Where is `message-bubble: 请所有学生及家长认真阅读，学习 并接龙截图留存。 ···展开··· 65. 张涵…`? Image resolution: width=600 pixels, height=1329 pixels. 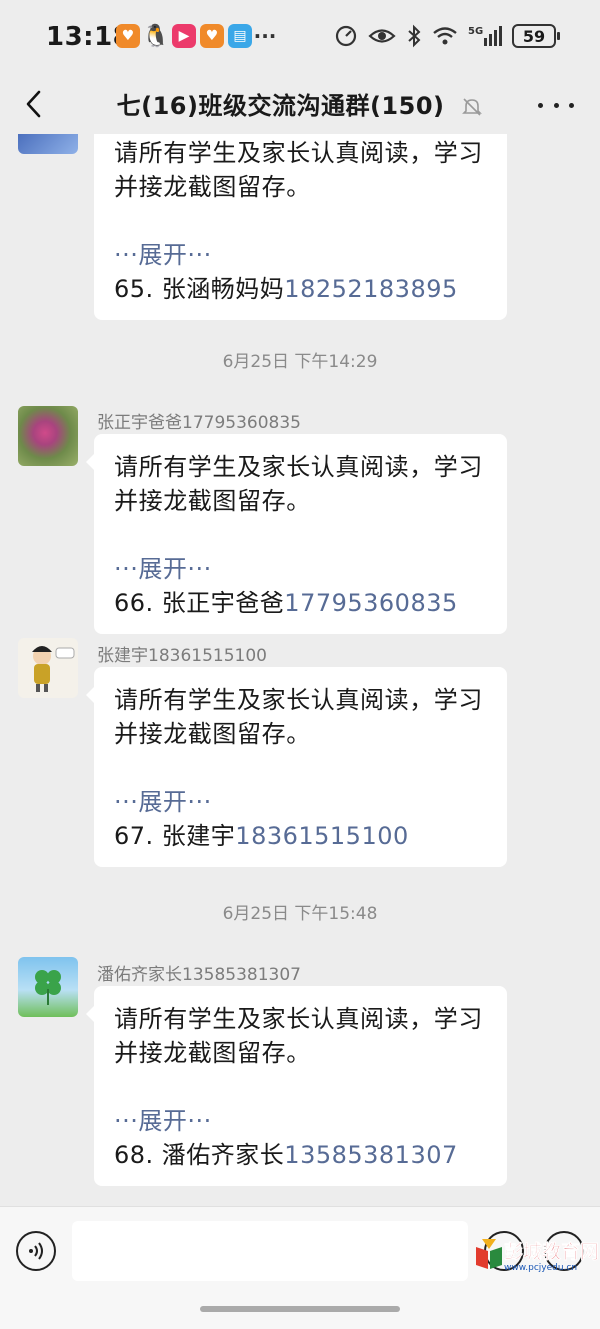
message-bubble: 请所有学生及家长认真阅读，学习 并接龙截图留存。 ···展开··· 65. 张涵… is located at coordinates (300, 227).